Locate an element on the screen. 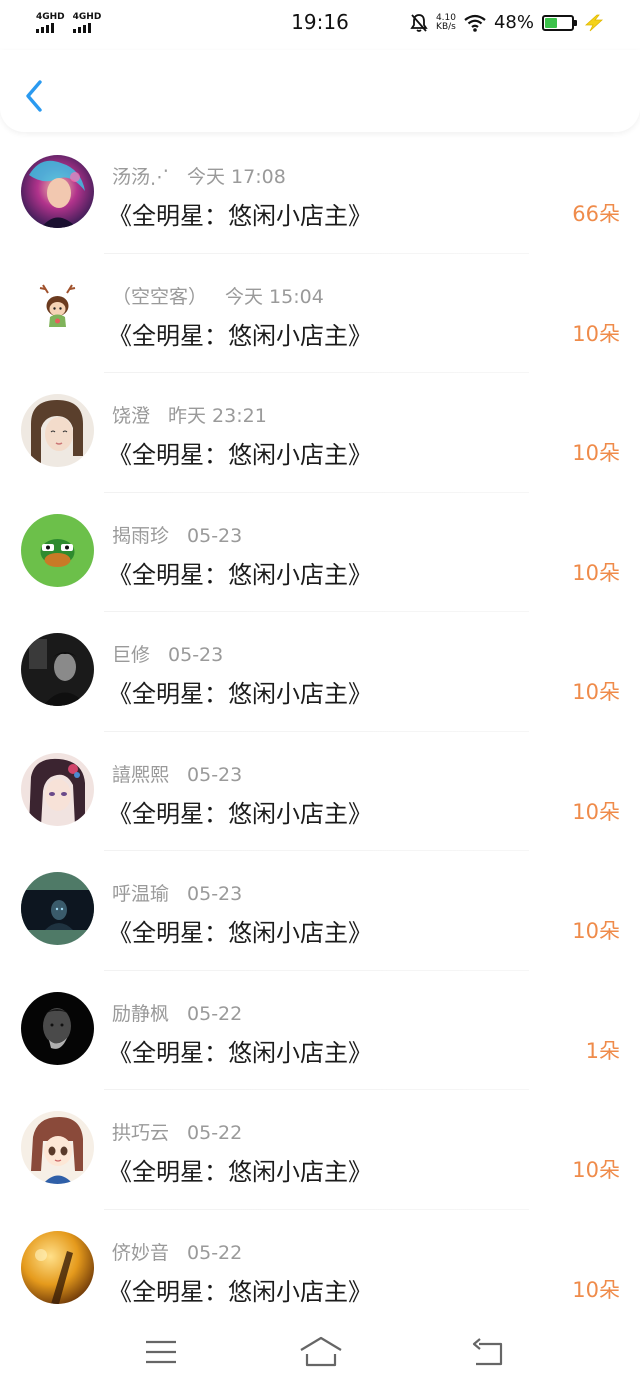 The image size is (640, 1387). home-button is located at coordinates (321, 1352).